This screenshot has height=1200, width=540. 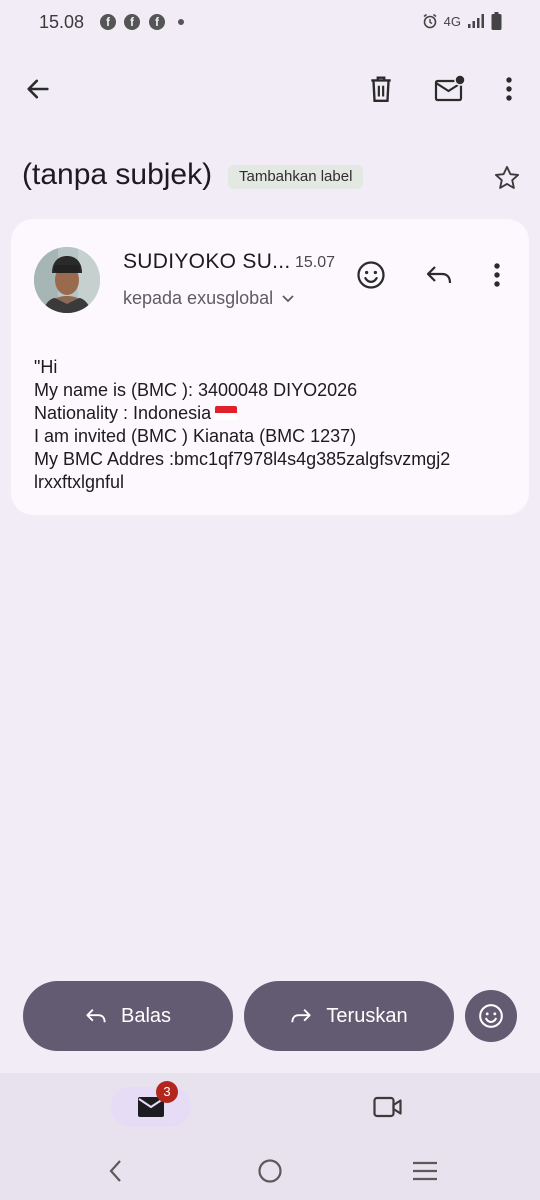 I want to click on bottom-navigation: 3, so click(x=270, y=1136).